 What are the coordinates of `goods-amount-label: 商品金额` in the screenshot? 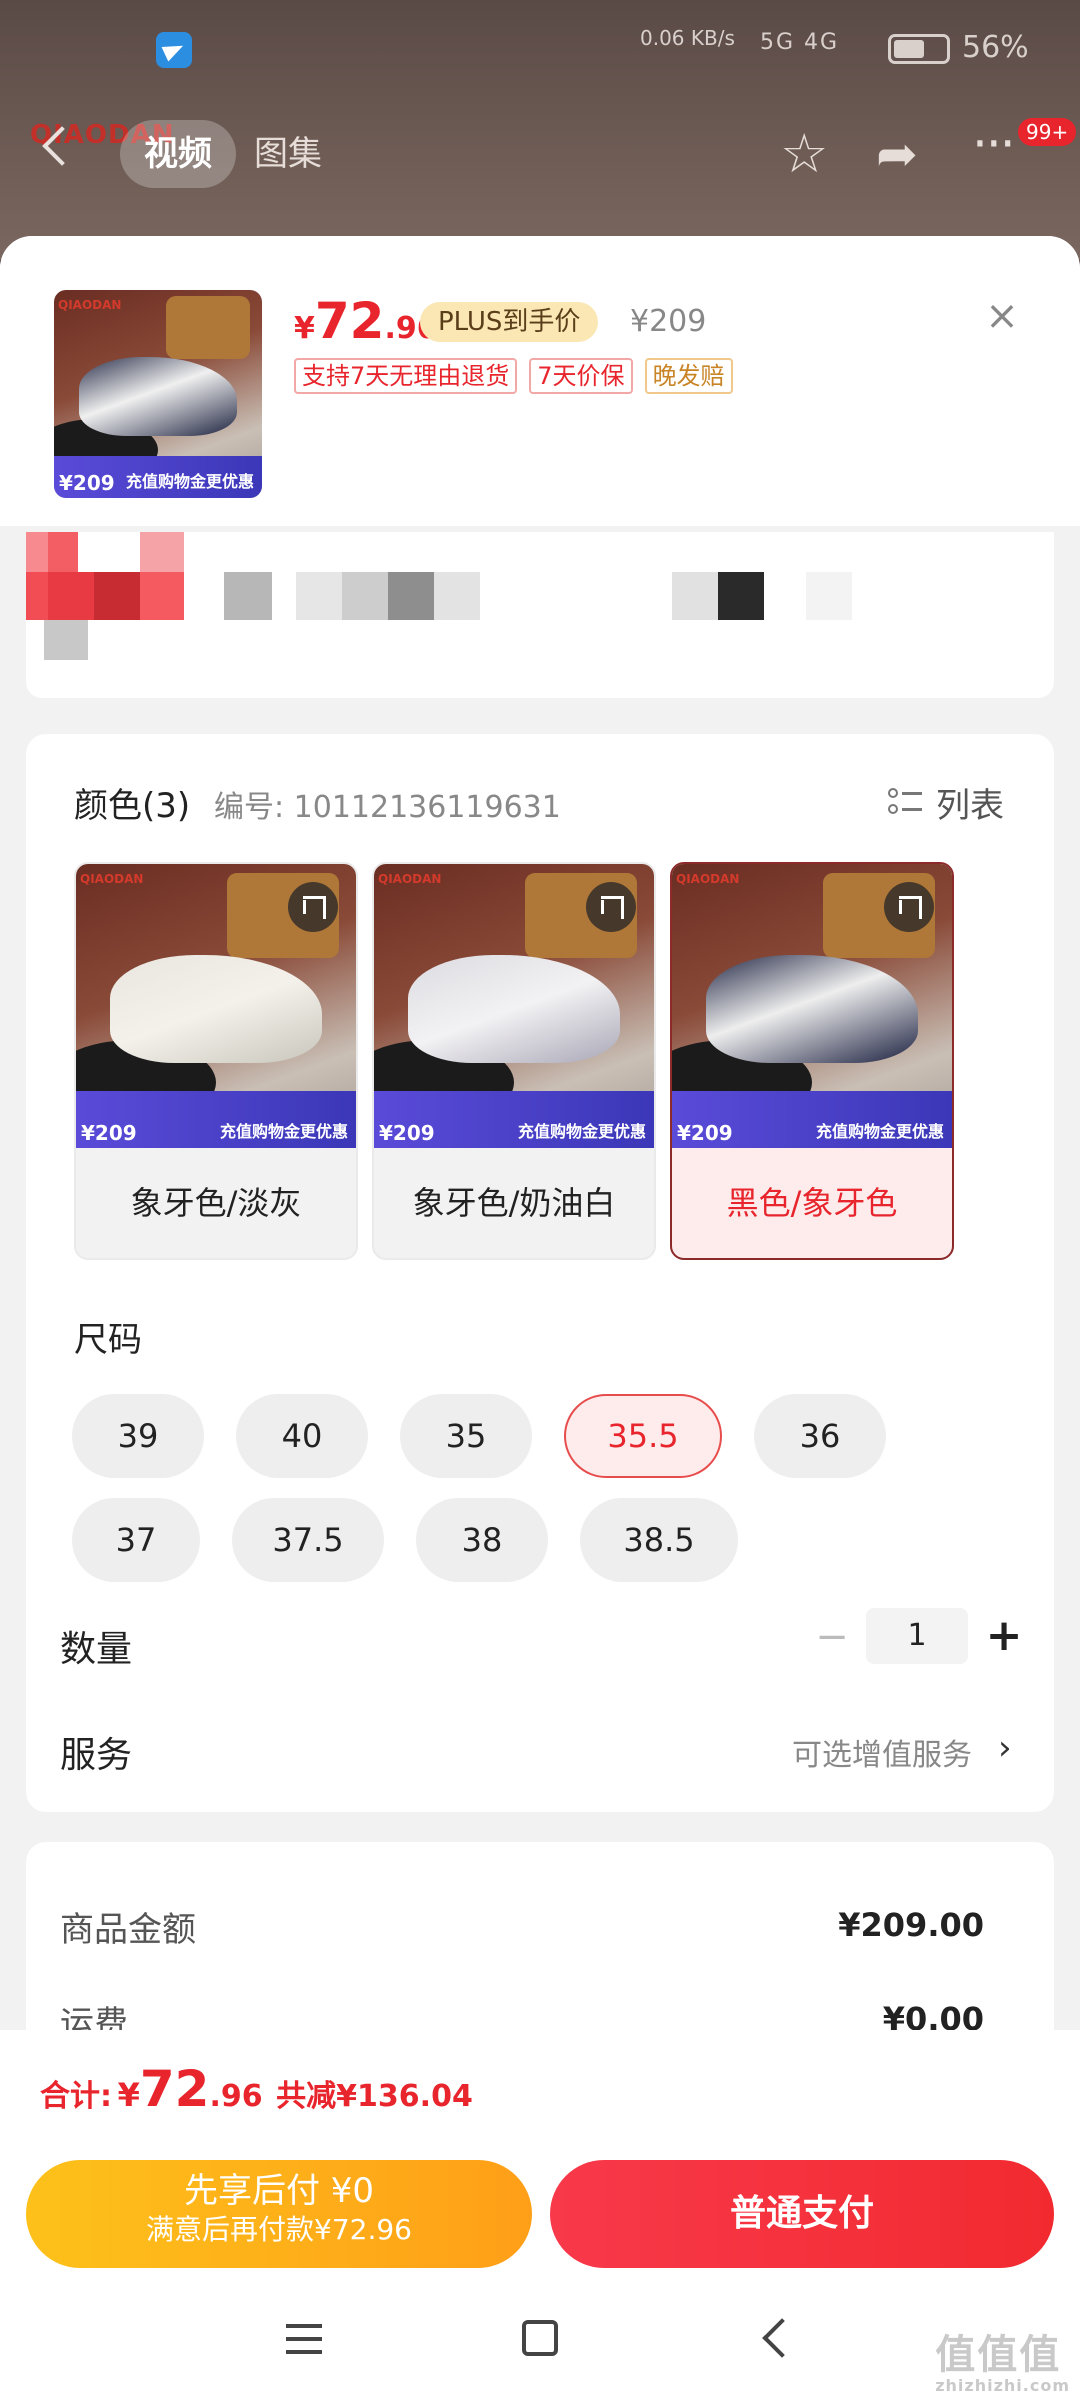 It's located at (128, 1930).